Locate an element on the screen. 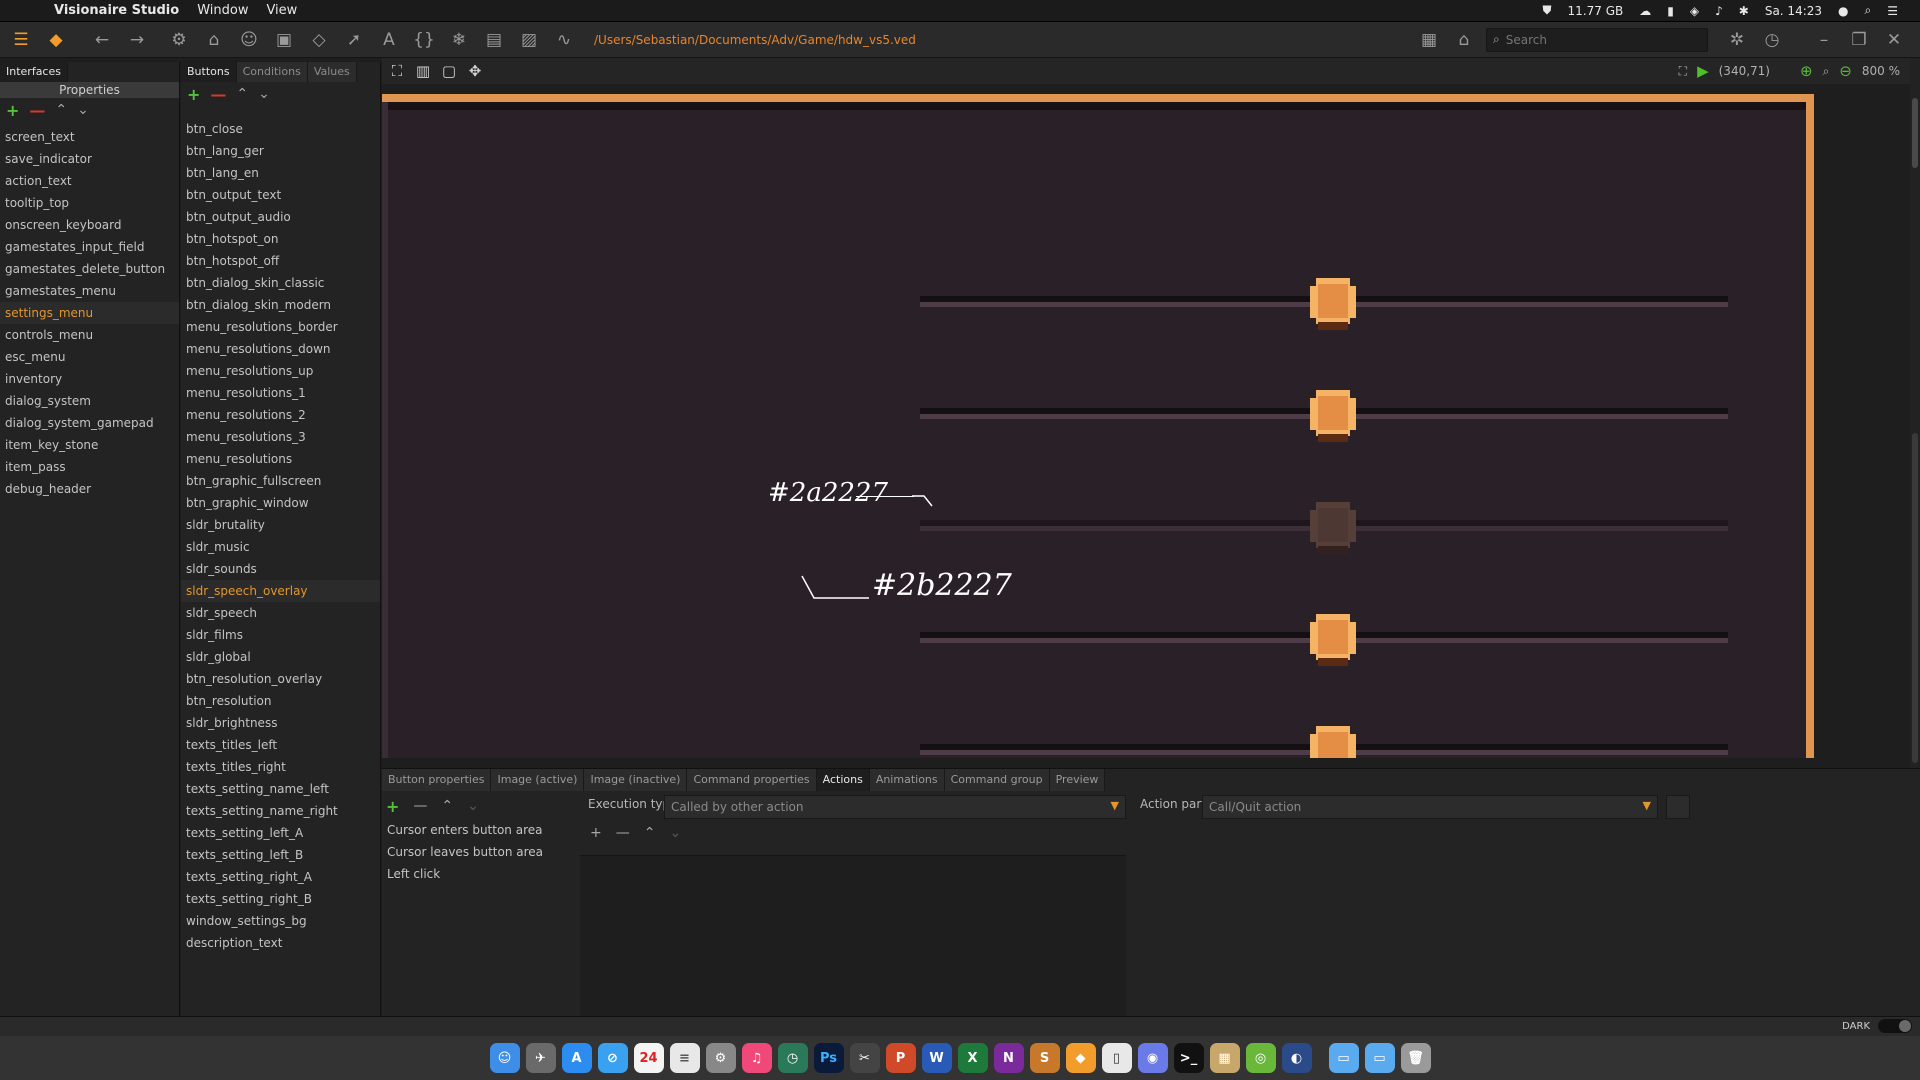 This screenshot has height=1080, width=1920. tab-image-active: Image (active) is located at coordinates (538, 780).